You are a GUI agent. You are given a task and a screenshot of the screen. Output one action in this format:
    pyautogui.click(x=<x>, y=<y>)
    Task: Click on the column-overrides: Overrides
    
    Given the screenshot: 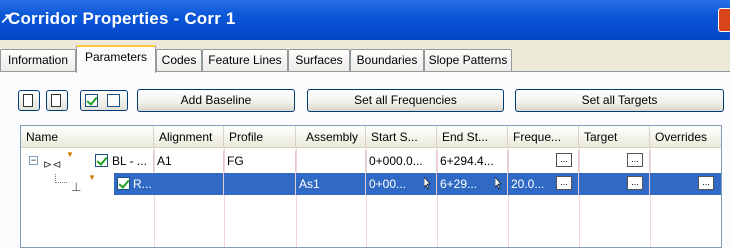 What is the action you would take?
    pyautogui.click(x=685, y=137)
    